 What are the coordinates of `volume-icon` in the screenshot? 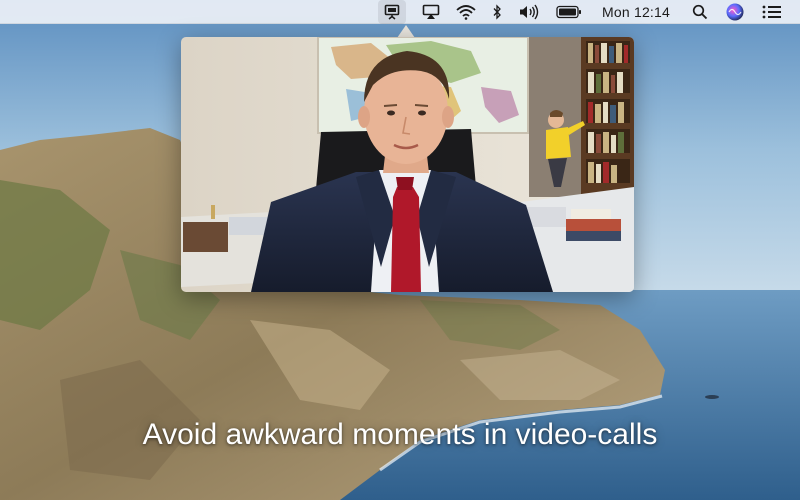 It's located at (529, 12).